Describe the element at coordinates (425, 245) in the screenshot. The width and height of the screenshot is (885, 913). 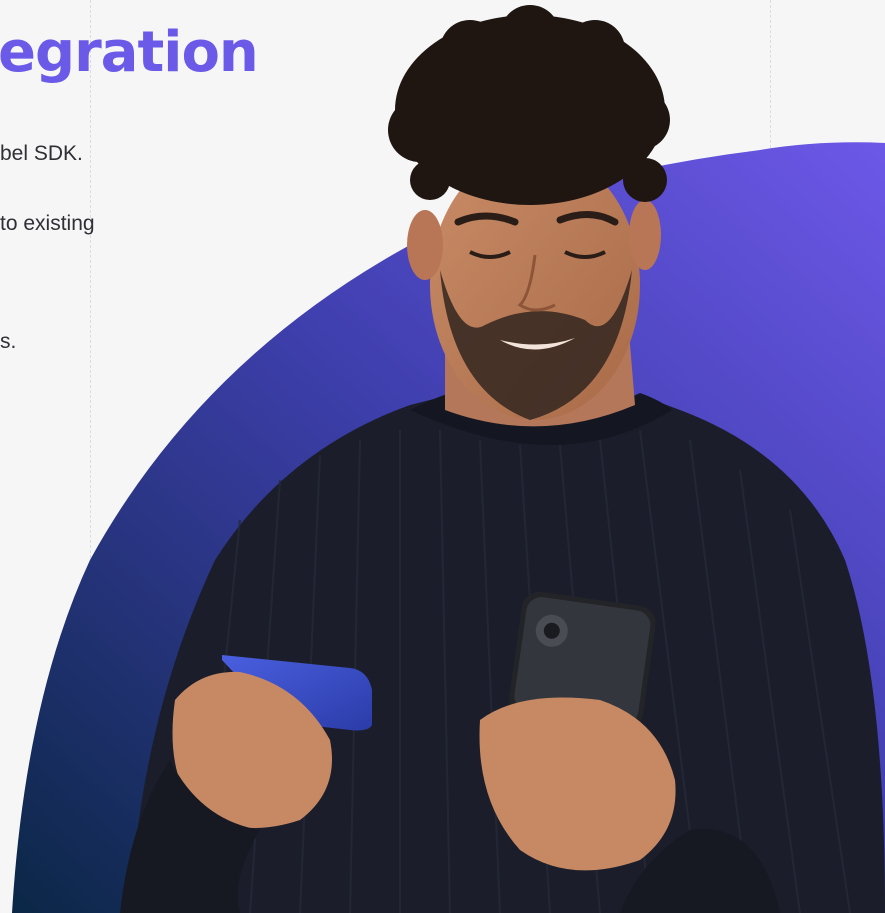
I see `left-ear` at that location.